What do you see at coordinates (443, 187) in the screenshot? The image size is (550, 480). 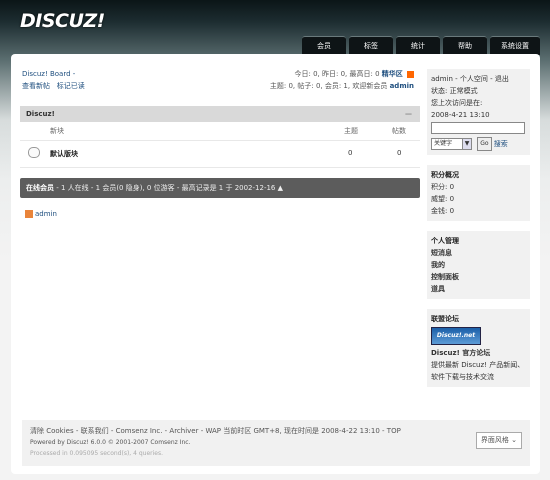 I see `credits-value: 积分: 0` at bounding box center [443, 187].